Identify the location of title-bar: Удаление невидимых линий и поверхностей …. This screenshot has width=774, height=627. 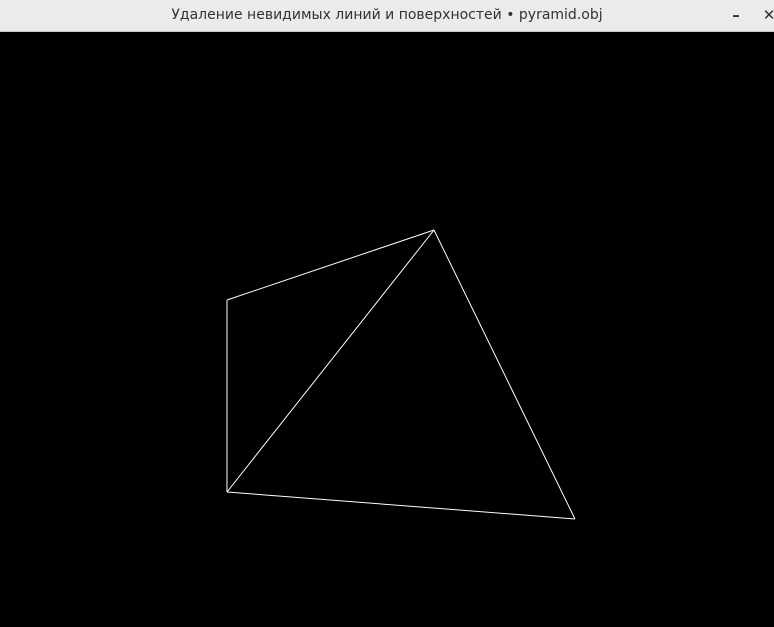
(387, 16).